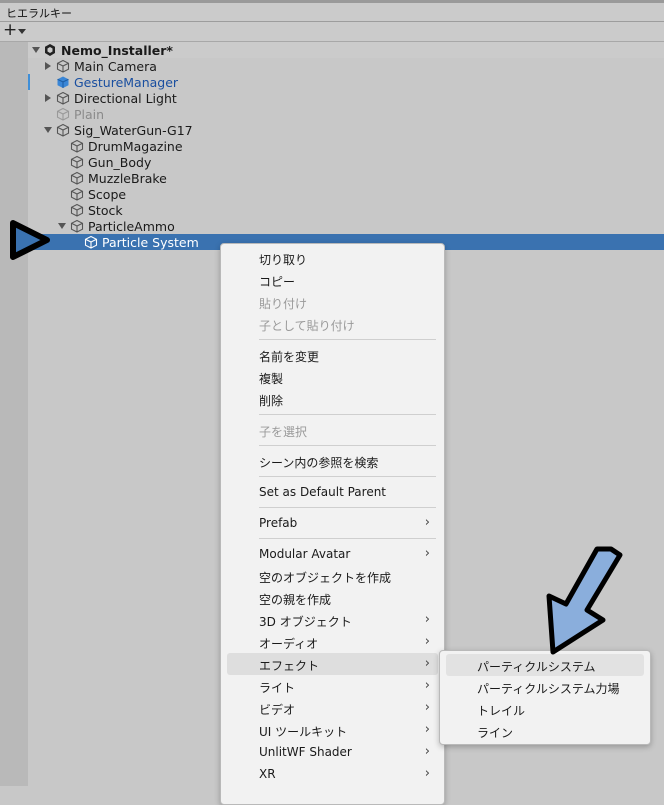 This screenshot has width=664, height=805. I want to click on menu-item-label: XR, so click(267, 774).